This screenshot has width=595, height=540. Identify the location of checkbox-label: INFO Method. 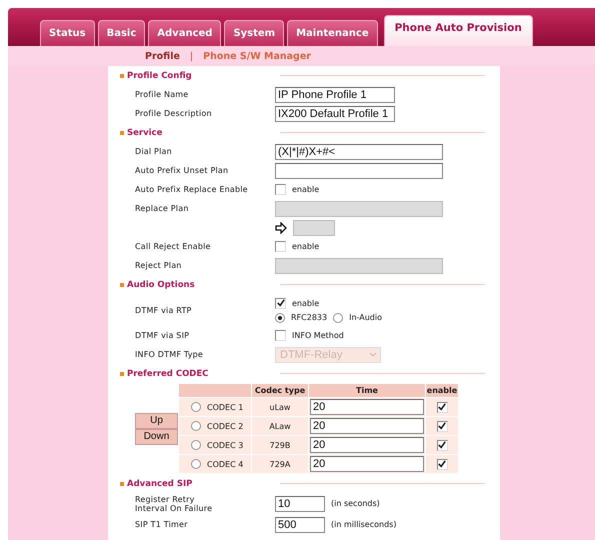
(318, 335).